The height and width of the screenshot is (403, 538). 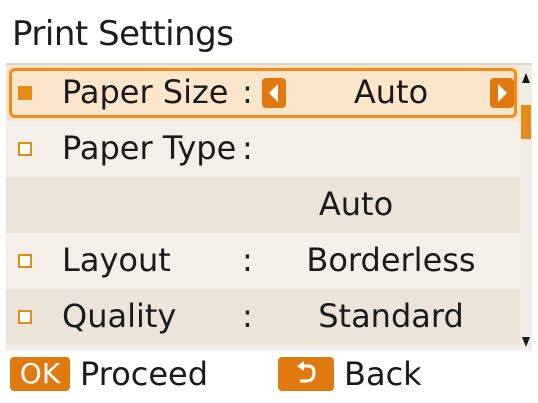 I want to click on return-icon, so click(x=306, y=374).